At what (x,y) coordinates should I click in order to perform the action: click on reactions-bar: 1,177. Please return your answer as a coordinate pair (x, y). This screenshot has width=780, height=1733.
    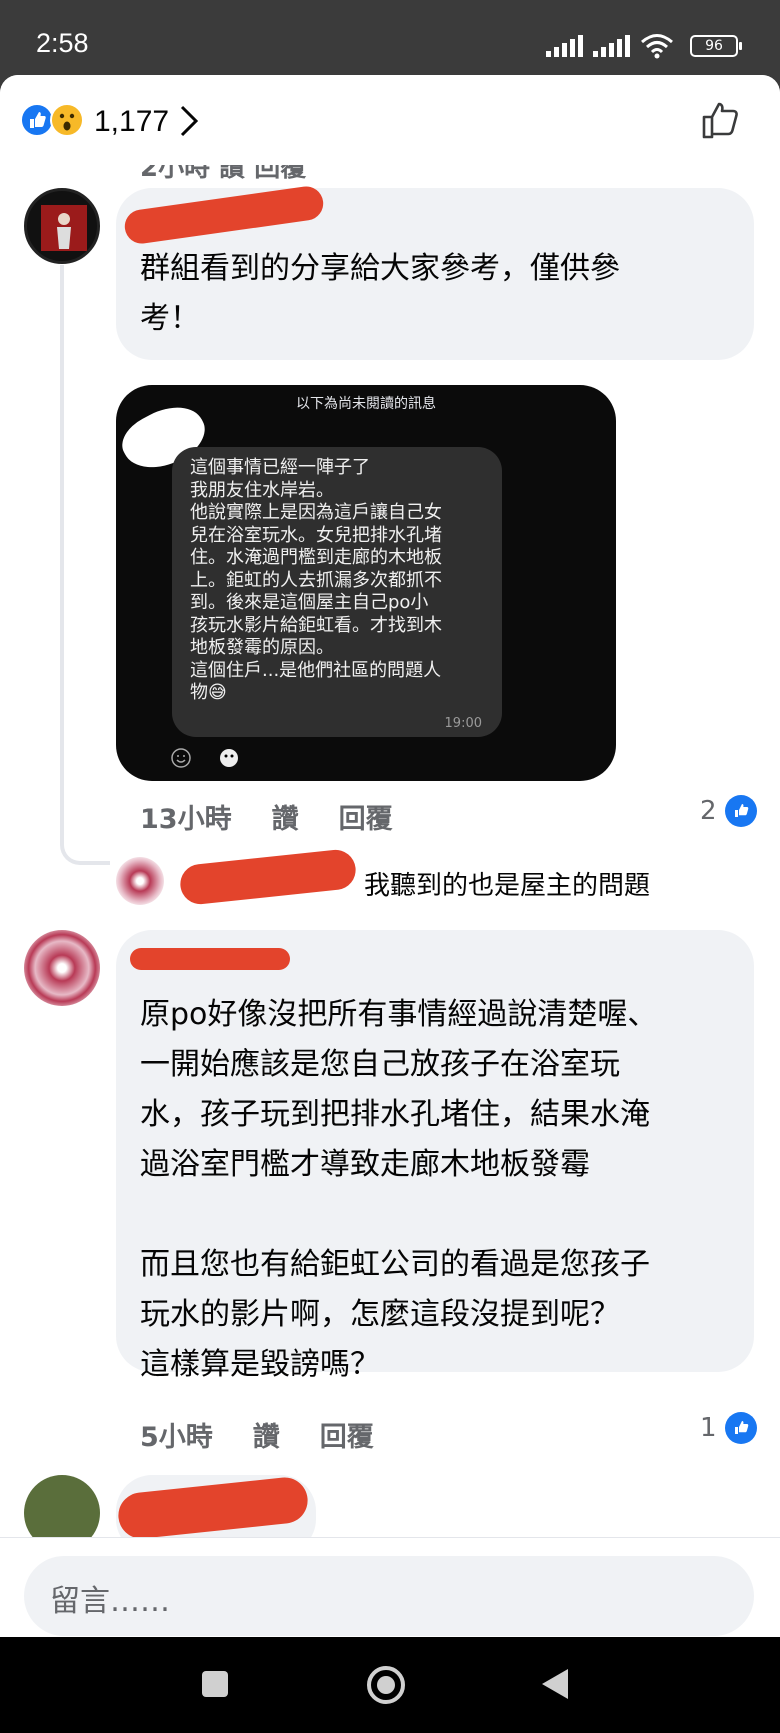
    Looking at the image, I should click on (390, 120).